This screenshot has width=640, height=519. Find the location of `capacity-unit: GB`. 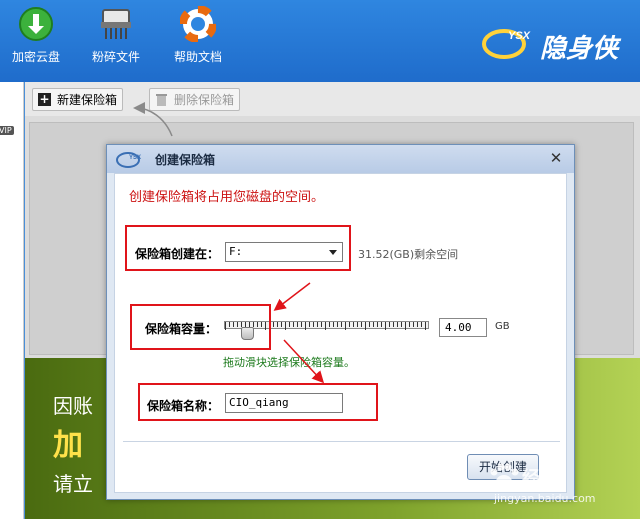

capacity-unit: GB is located at coordinates (502, 326).